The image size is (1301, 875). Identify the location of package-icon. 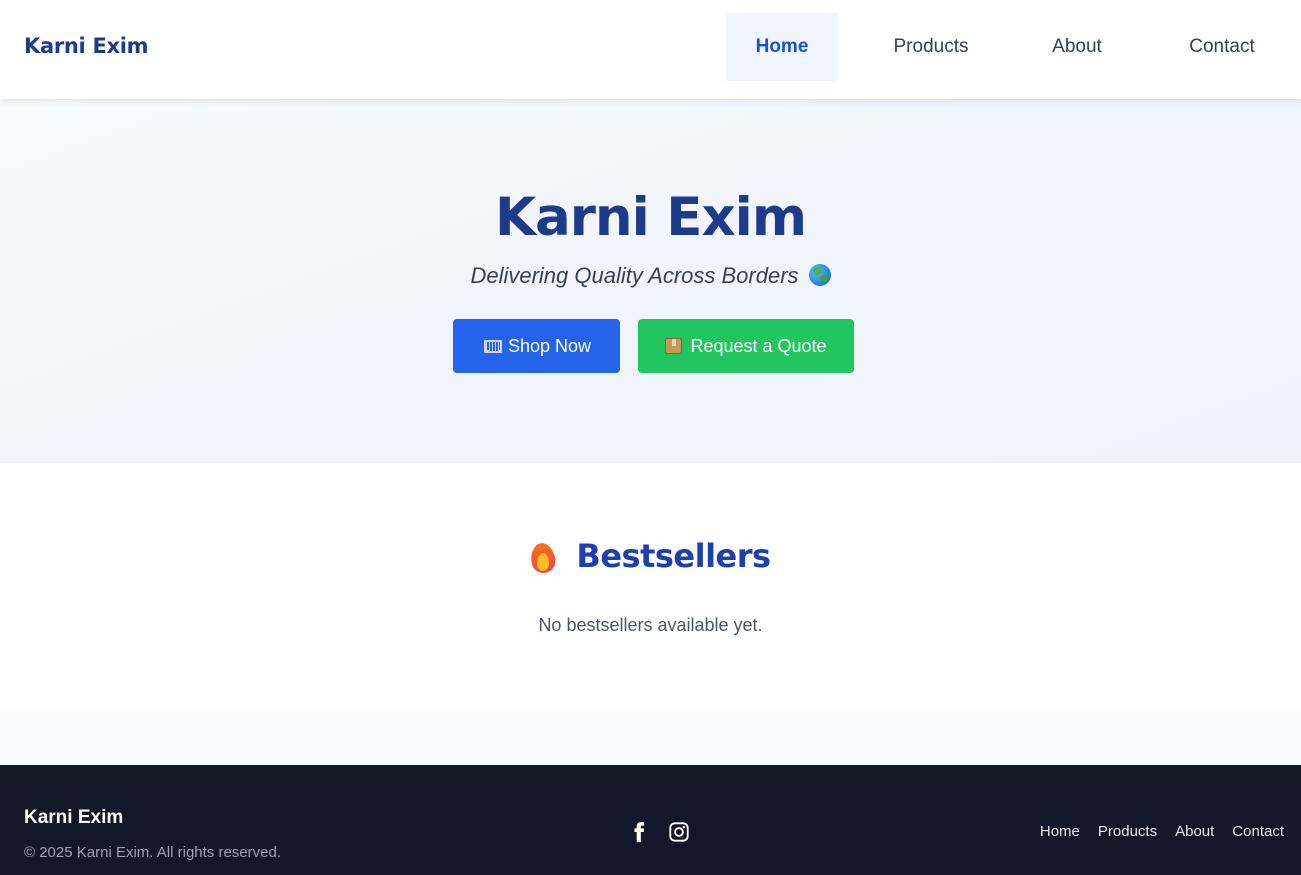
(674, 346).